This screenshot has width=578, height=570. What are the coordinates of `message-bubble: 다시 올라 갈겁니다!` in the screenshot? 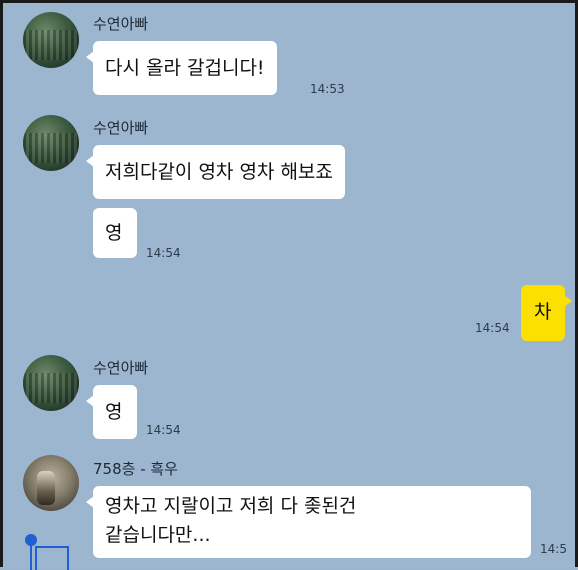 It's located at (181, 68).